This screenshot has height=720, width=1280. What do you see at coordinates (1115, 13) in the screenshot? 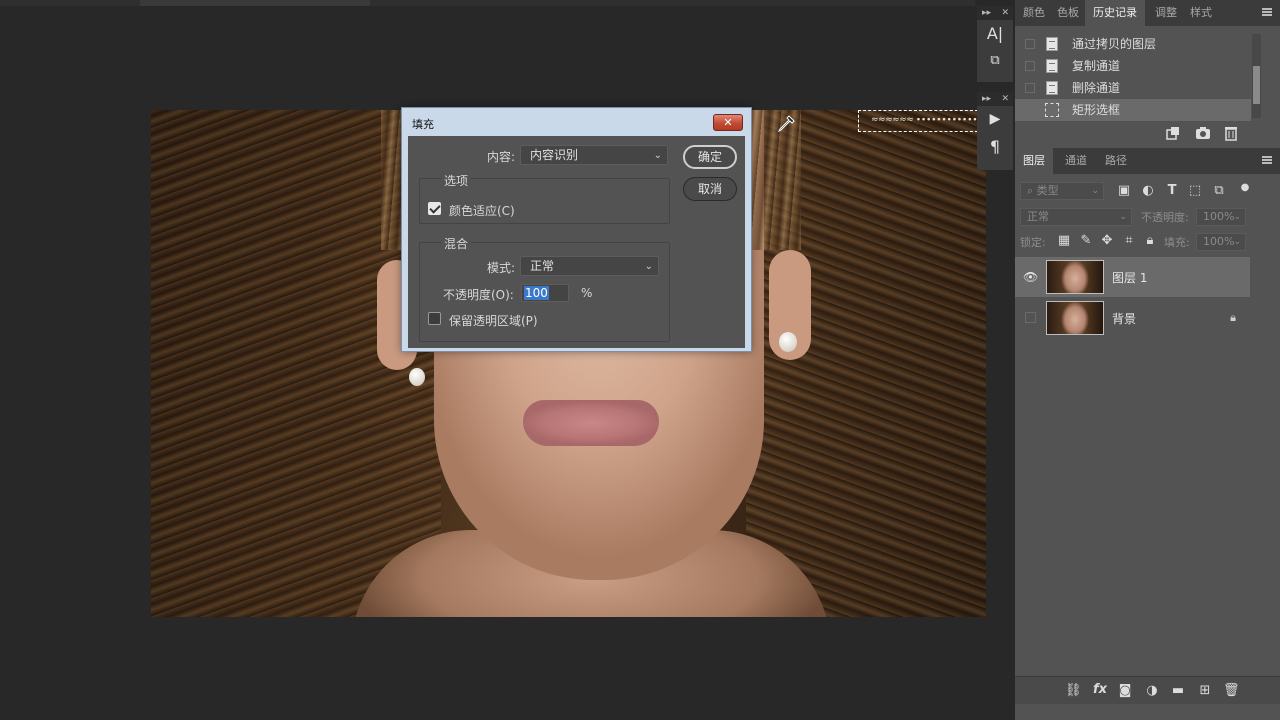
I see `tab-history: 历史记录` at bounding box center [1115, 13].